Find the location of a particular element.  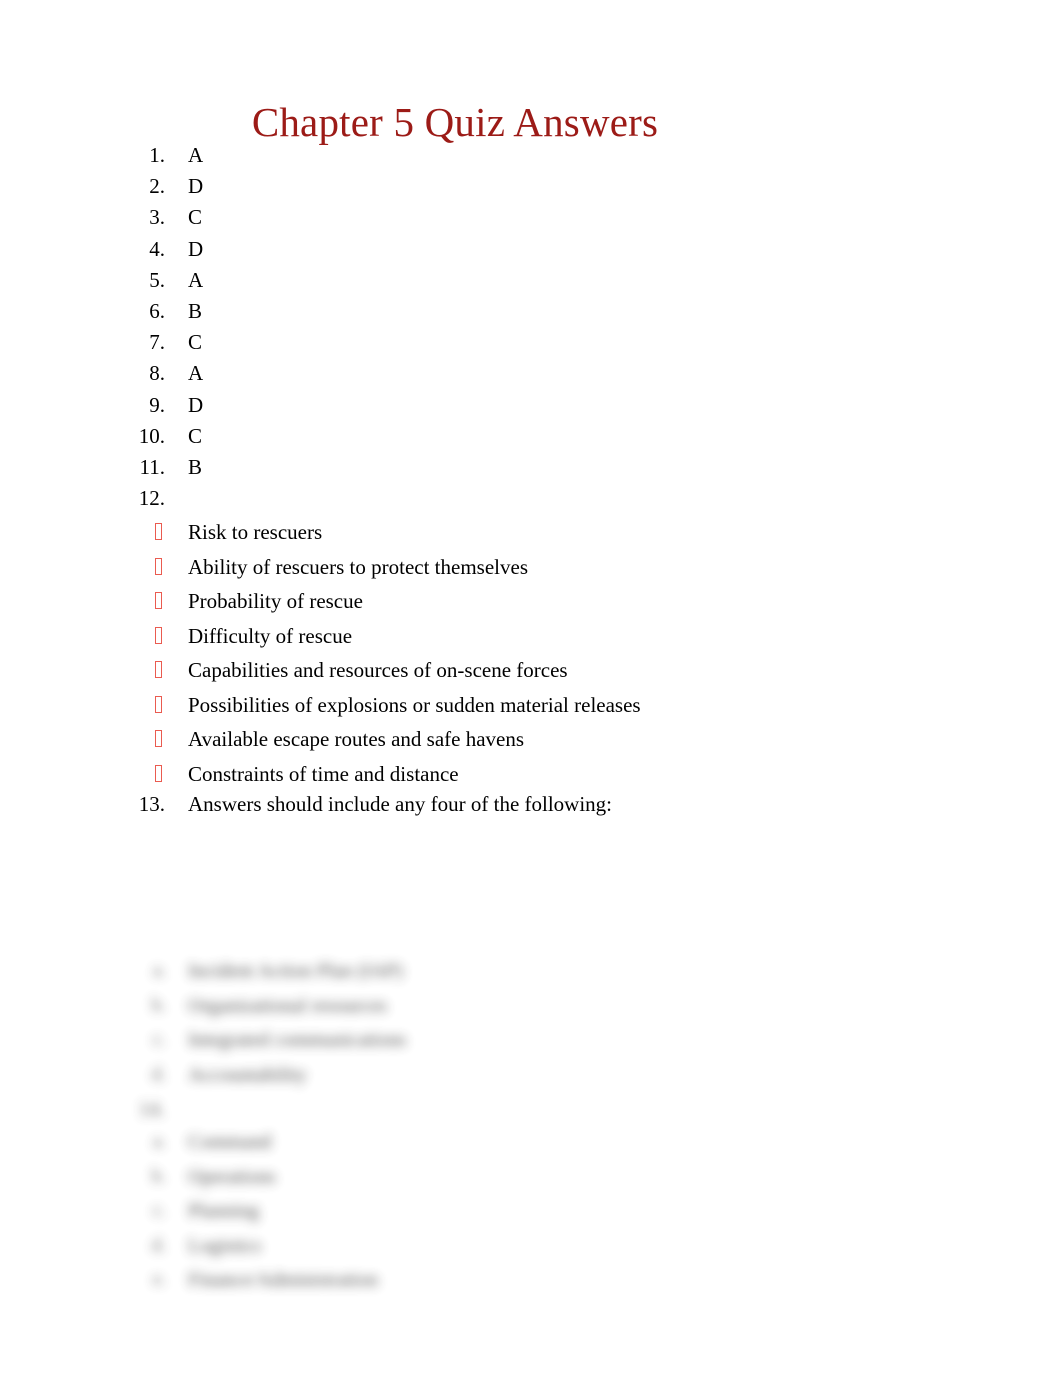

list-item-number: 11. is located at coordinates (152, 466).